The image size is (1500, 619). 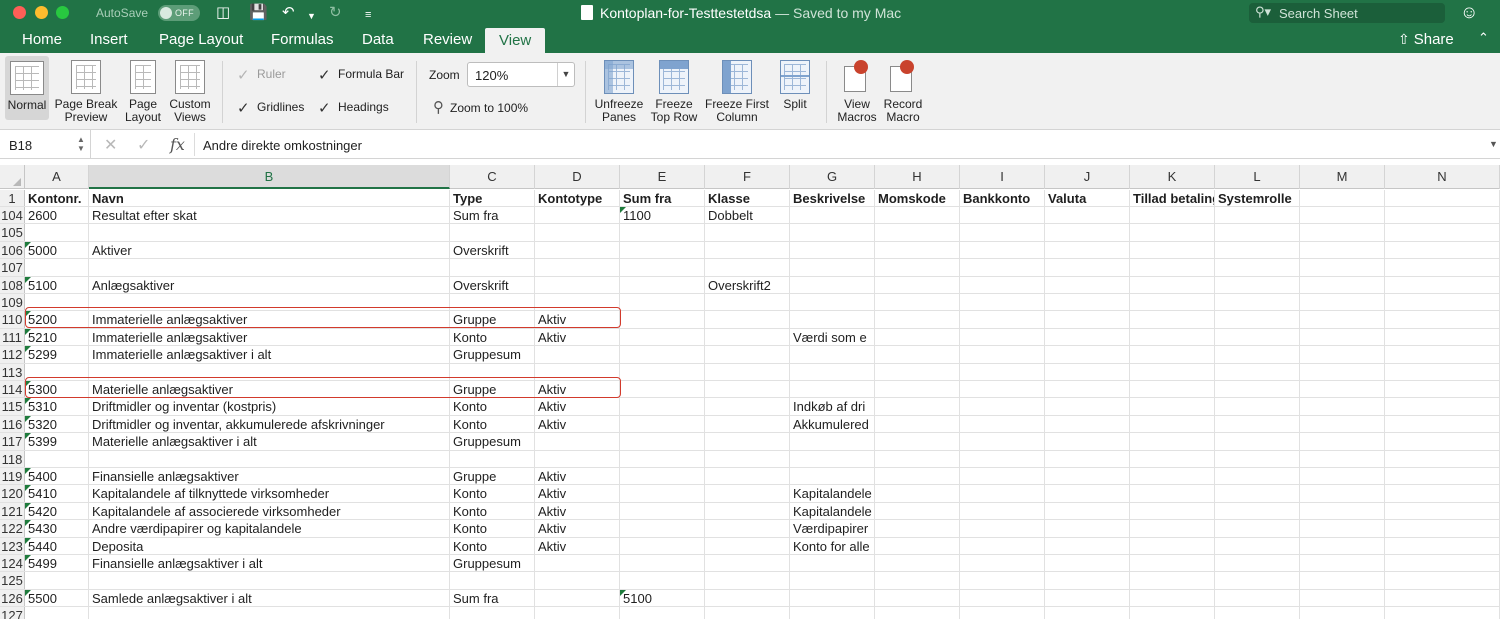 What do you see at coordinates (258, 13) in the screenshot?
I see `save-icon: 💾` at bounding box center [258, 13].